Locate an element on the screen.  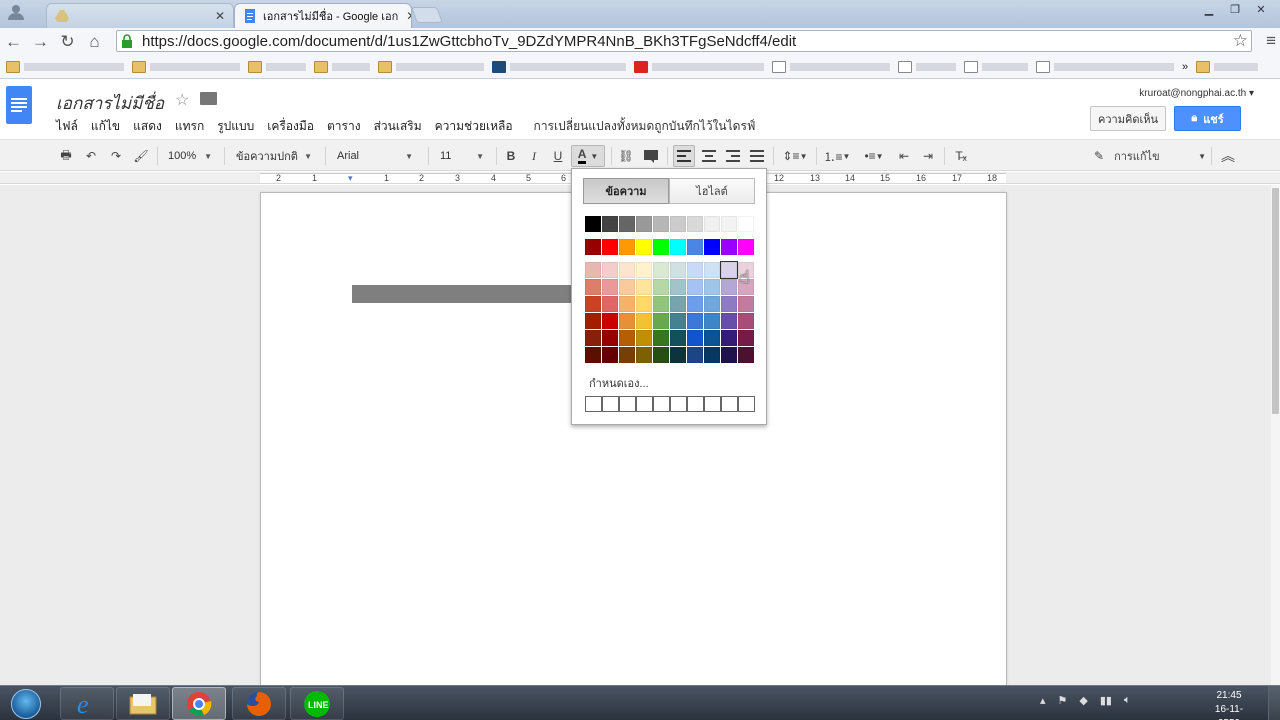
action-center-icon: ⚑ is located at coordinates (1063, 700).